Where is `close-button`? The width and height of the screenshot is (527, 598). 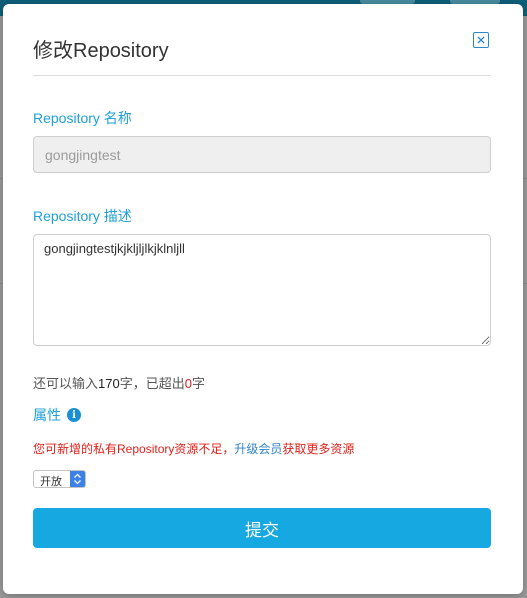
close-button is located at coordinates (481, 40).